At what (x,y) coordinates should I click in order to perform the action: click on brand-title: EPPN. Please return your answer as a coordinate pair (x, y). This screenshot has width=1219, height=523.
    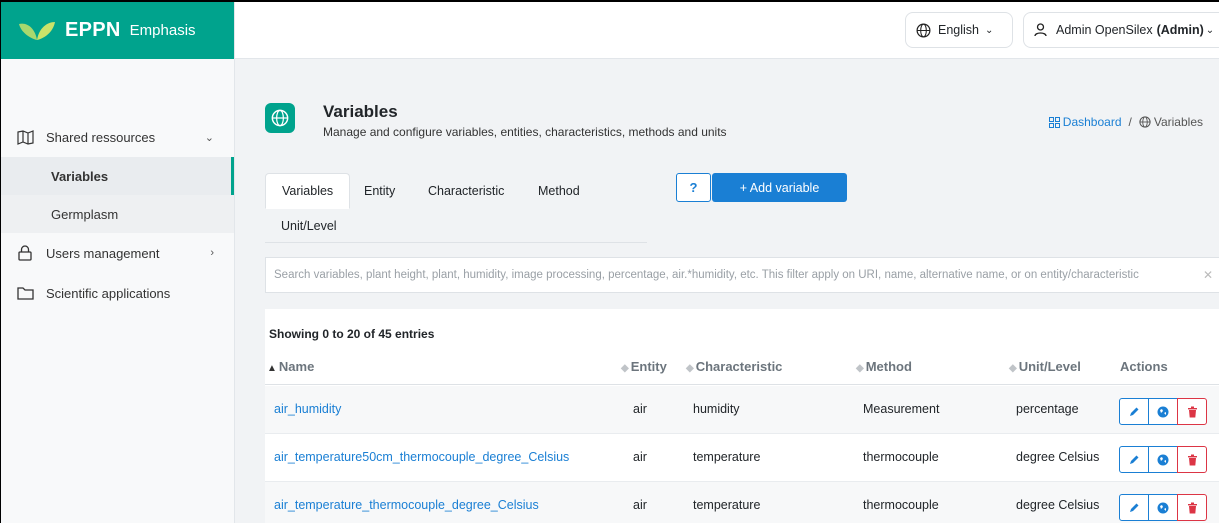
    Looking at the image, I should click on (93, 30).